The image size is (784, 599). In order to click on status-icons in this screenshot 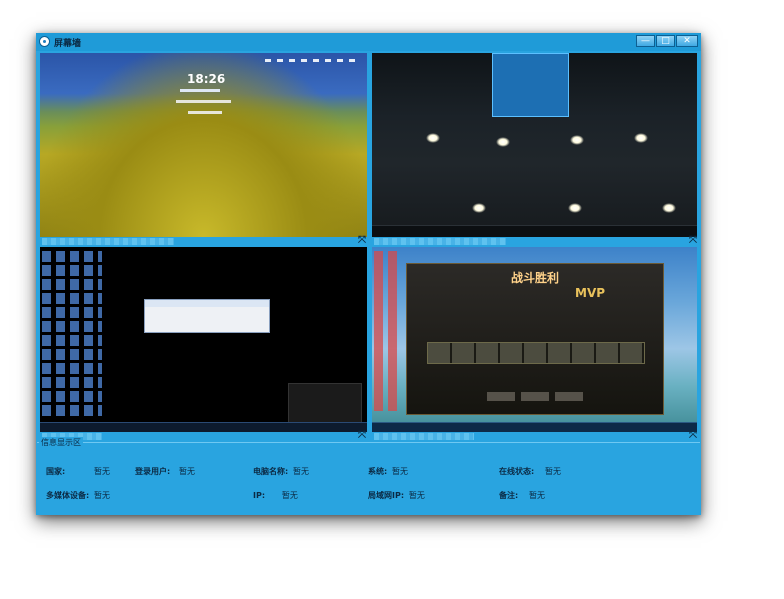, I will do `click(312, 60)`.